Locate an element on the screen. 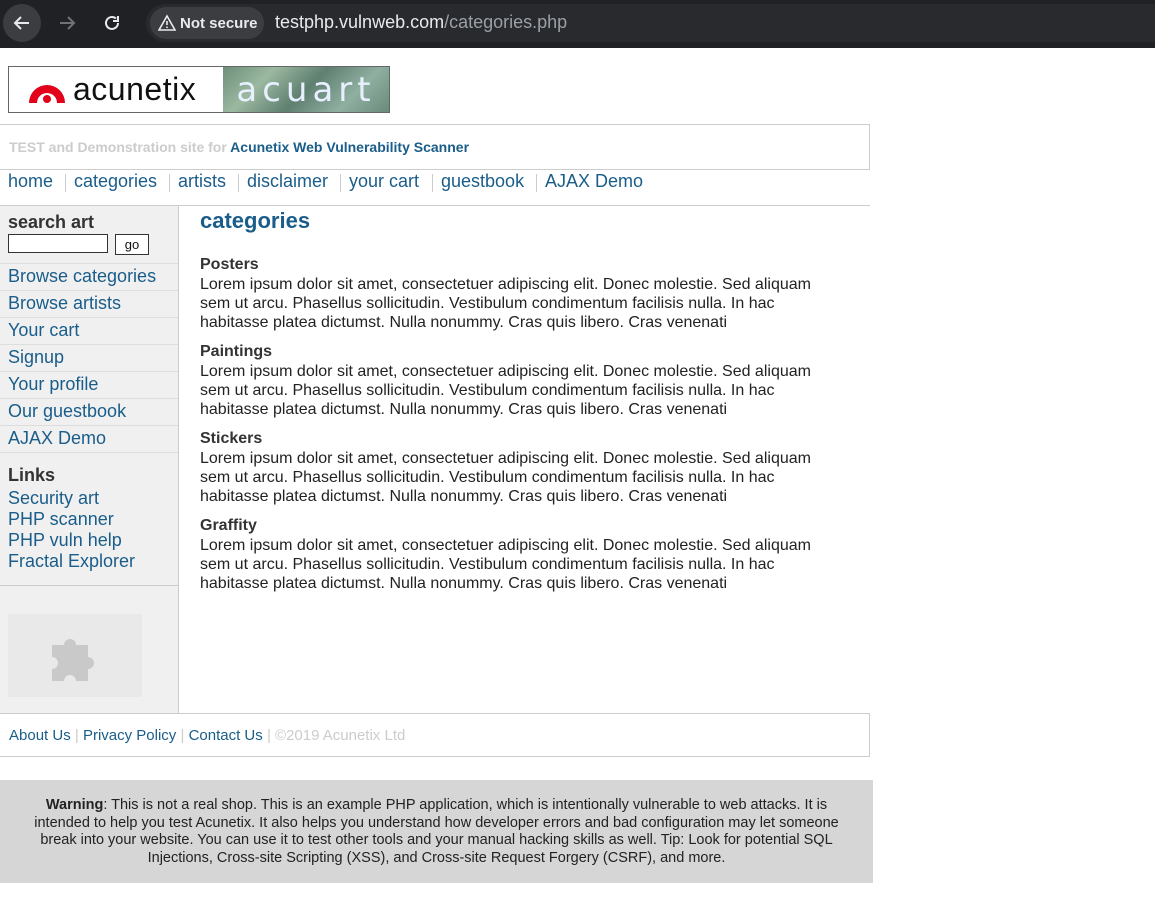 The width and height of the screenshot is (1155, 917). sidebar-item-our-guestbook: Our guestbook is located at coordinates (89, 411).